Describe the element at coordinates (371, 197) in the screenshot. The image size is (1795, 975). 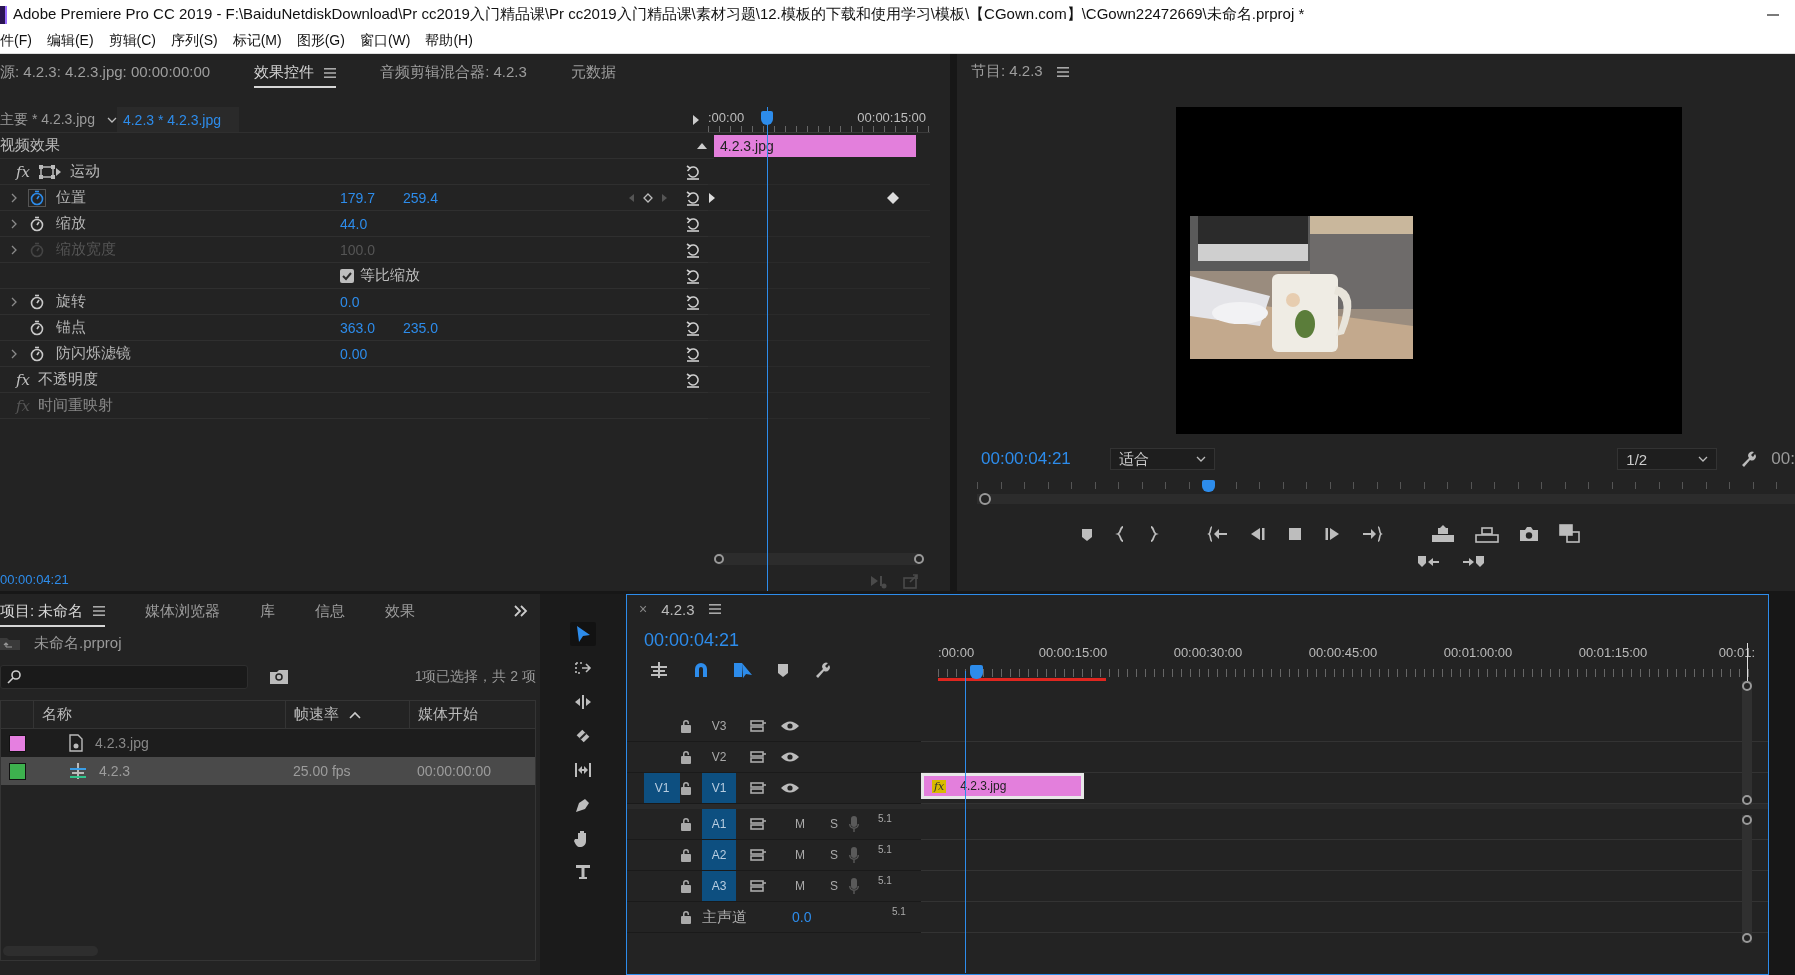
I see `property-value: 179.7` at that location.